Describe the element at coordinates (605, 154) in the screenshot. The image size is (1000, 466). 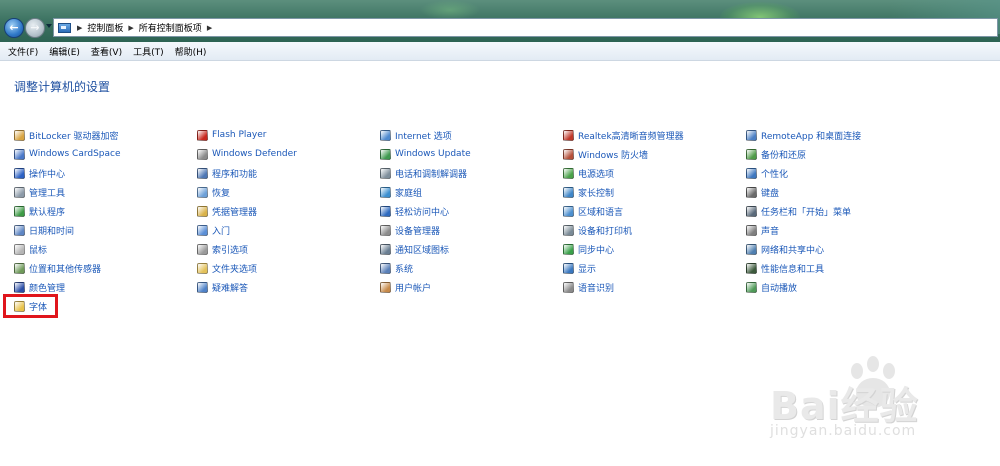
I see `control-panel-item: Windows 防火墙` at that location.